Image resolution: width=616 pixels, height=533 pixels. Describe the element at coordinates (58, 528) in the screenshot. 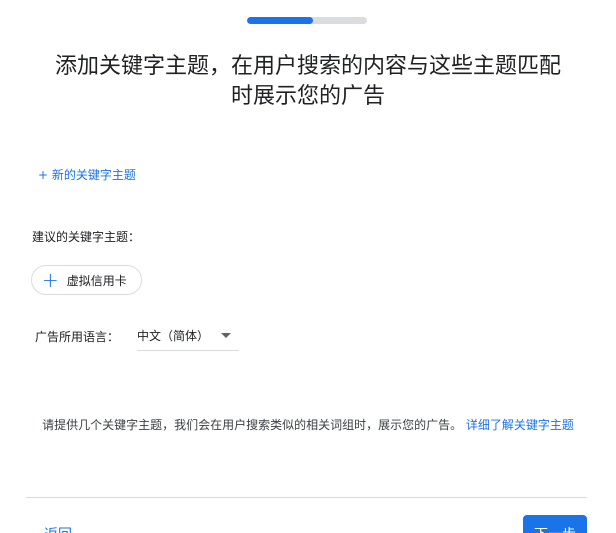

I see `back-button: 返回` at that location.